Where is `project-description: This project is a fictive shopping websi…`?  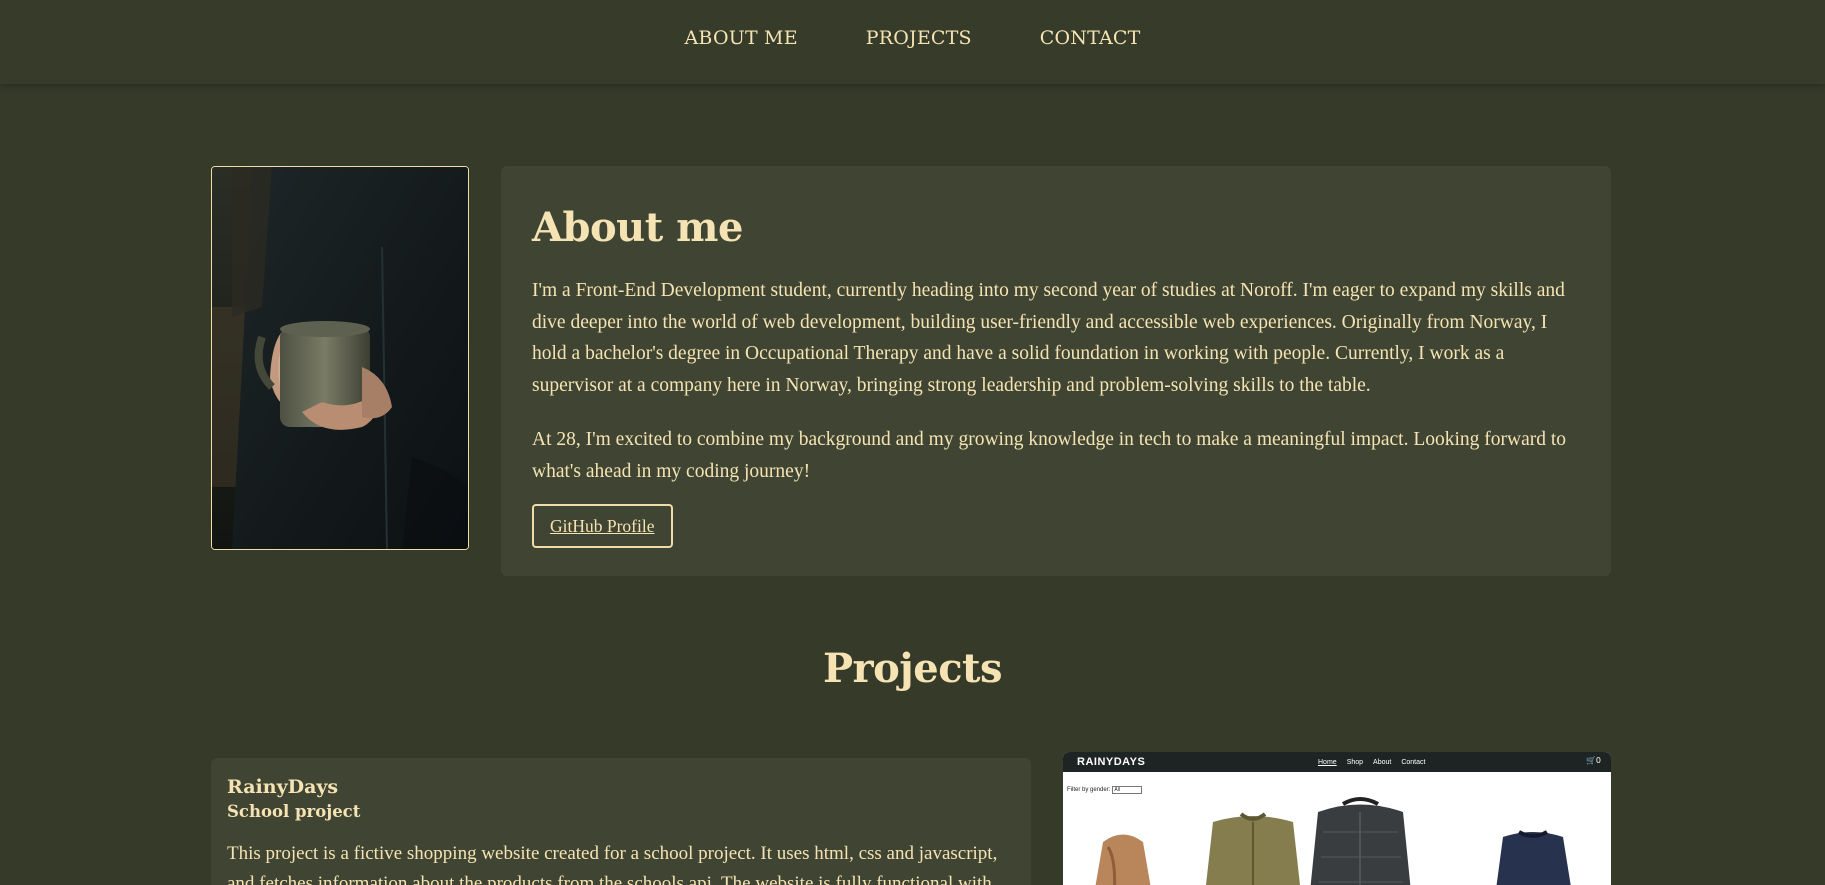 project-description: This project is a fictive shopping websi… is located at coordinates (612, 864).